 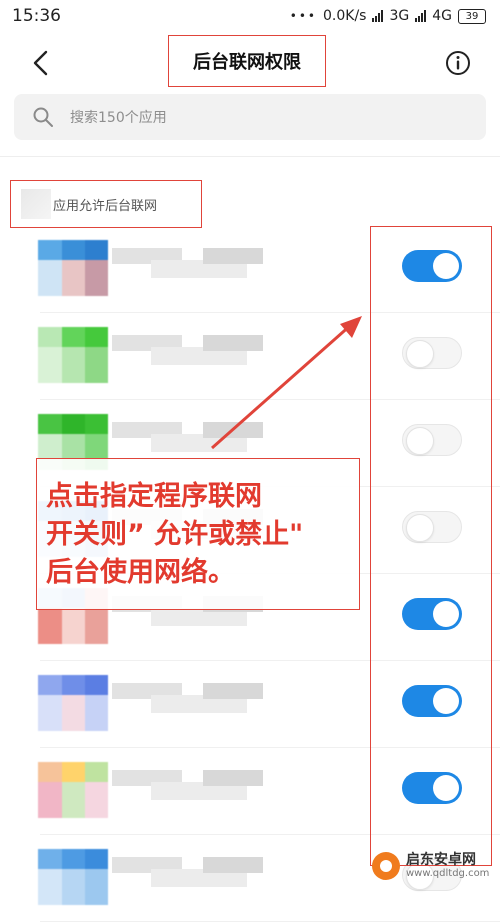 What do you see at coordinates (442, 16) in the screenshot?
I see `network-4g-label: 4G` at bounding box center [442, 16].